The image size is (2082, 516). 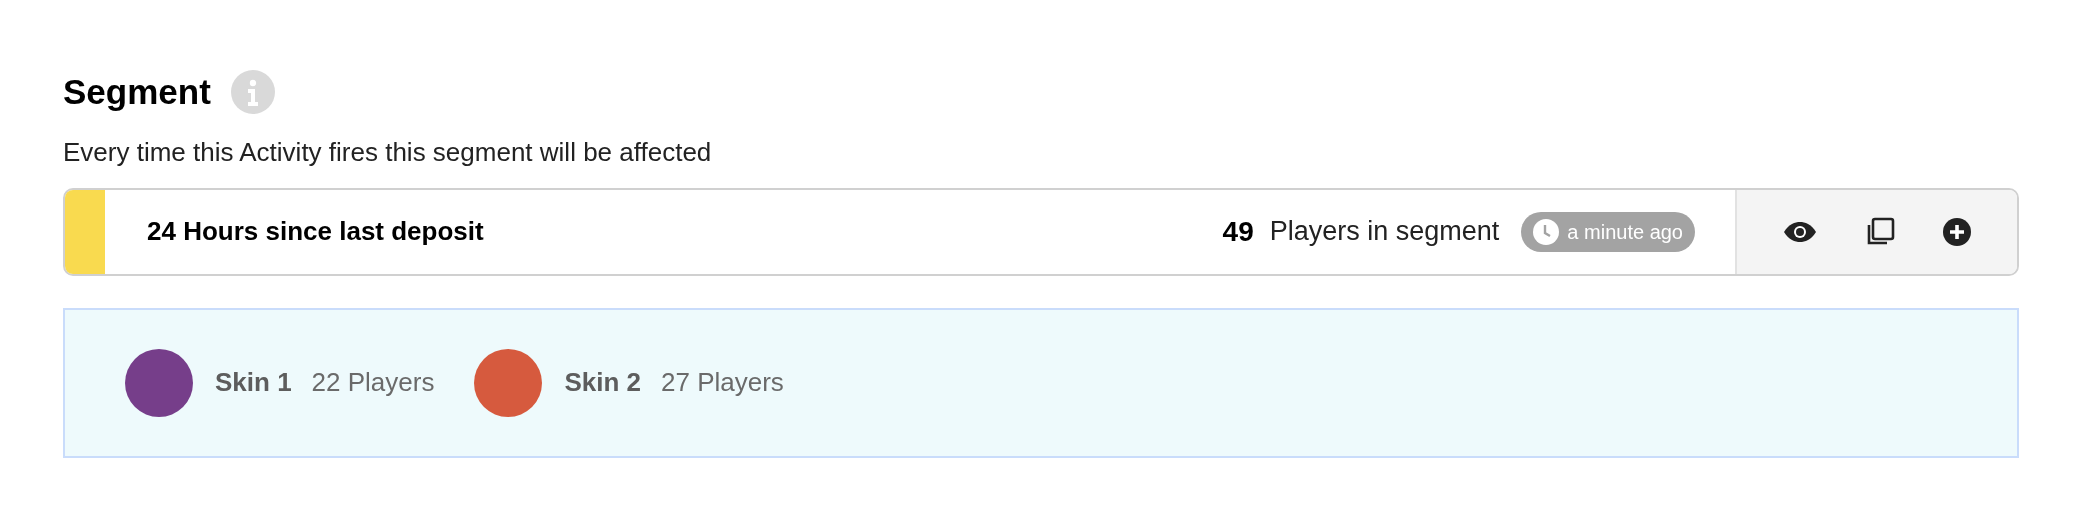 What do you see at coordinates (1880, 231) in the screenshot?
I see `copy-icon` at bounding box center [1880, 231].